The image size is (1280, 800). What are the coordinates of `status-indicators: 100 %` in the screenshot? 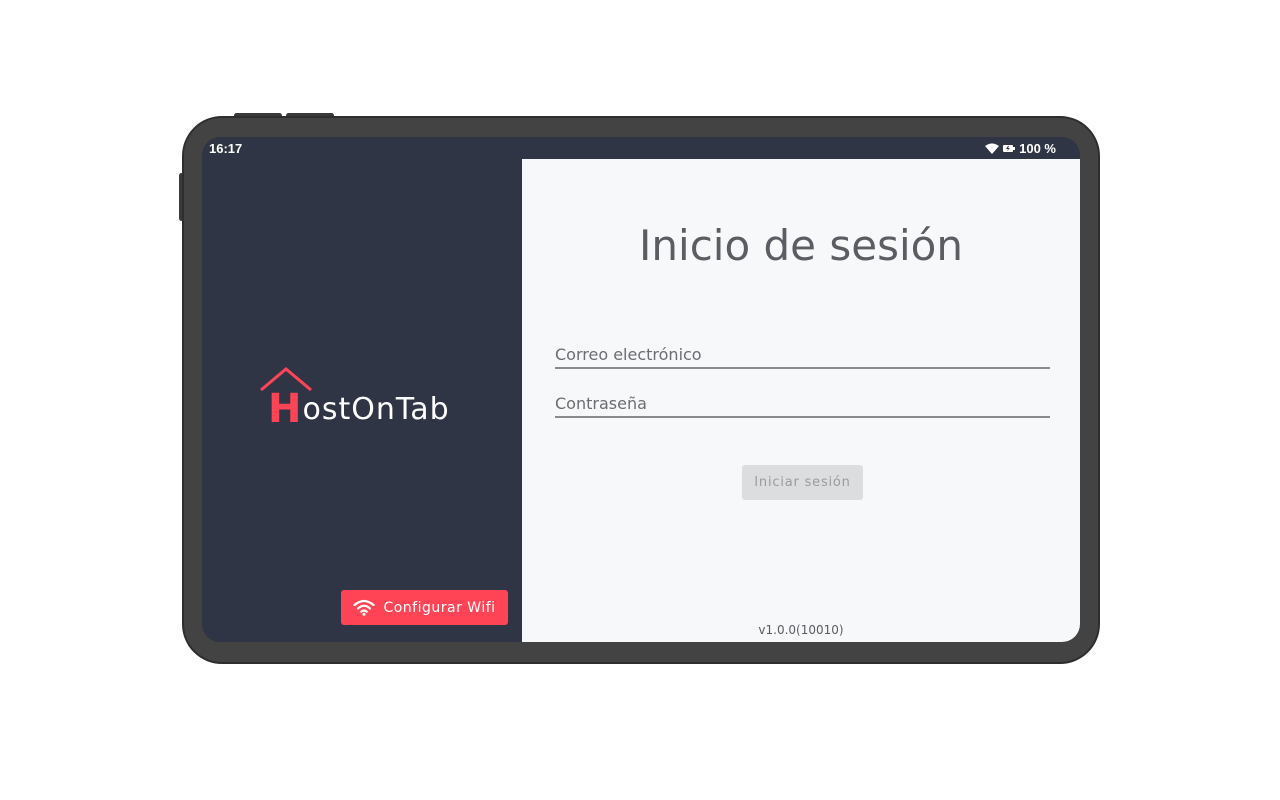 It's located at (1020, 148).